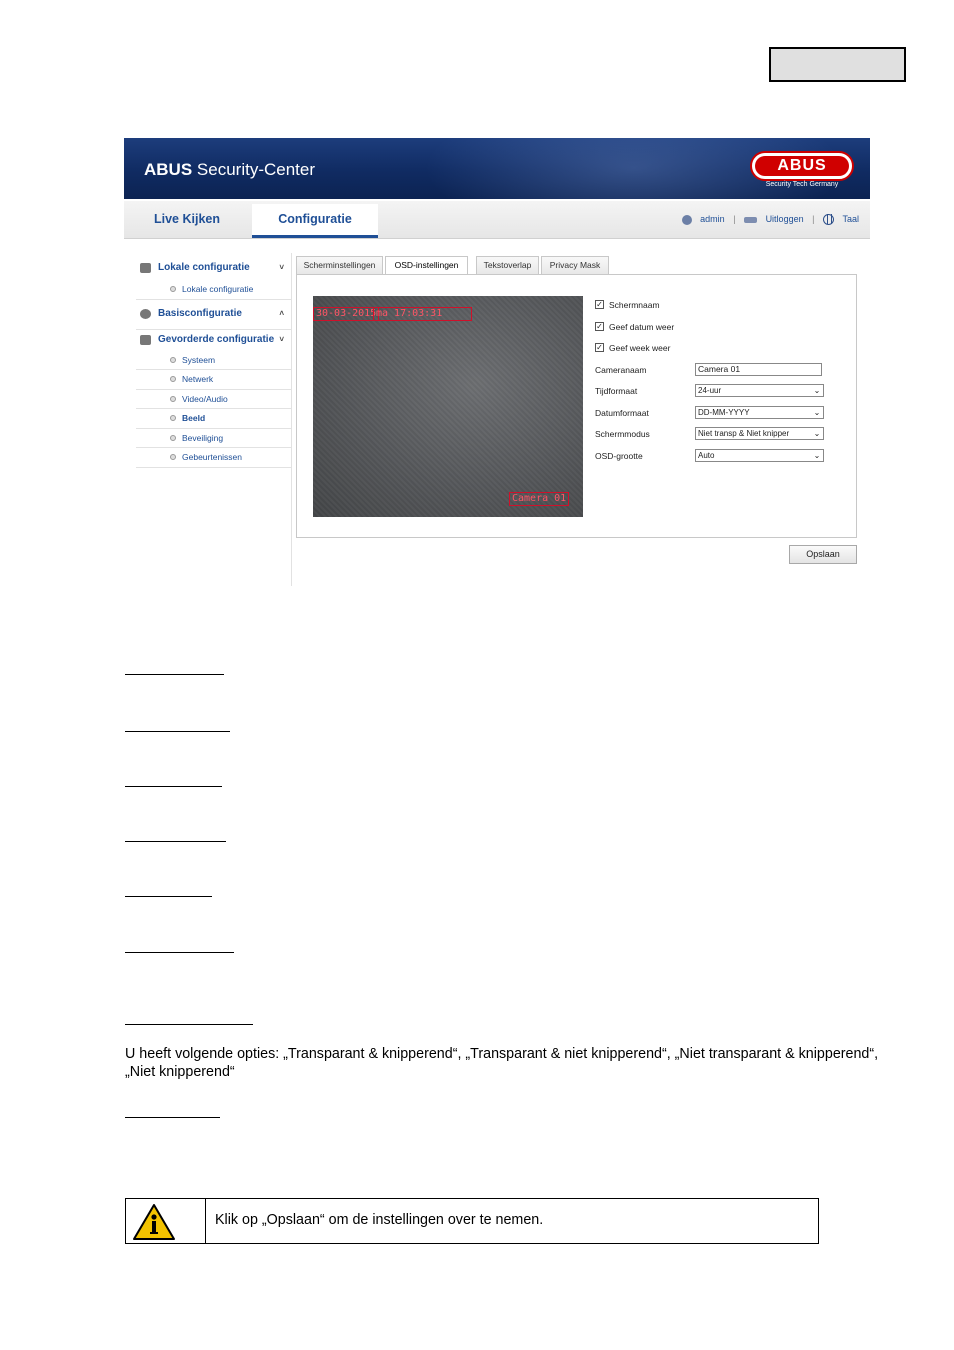  I want to click on select-value: 24-uur, so click(710, 390).